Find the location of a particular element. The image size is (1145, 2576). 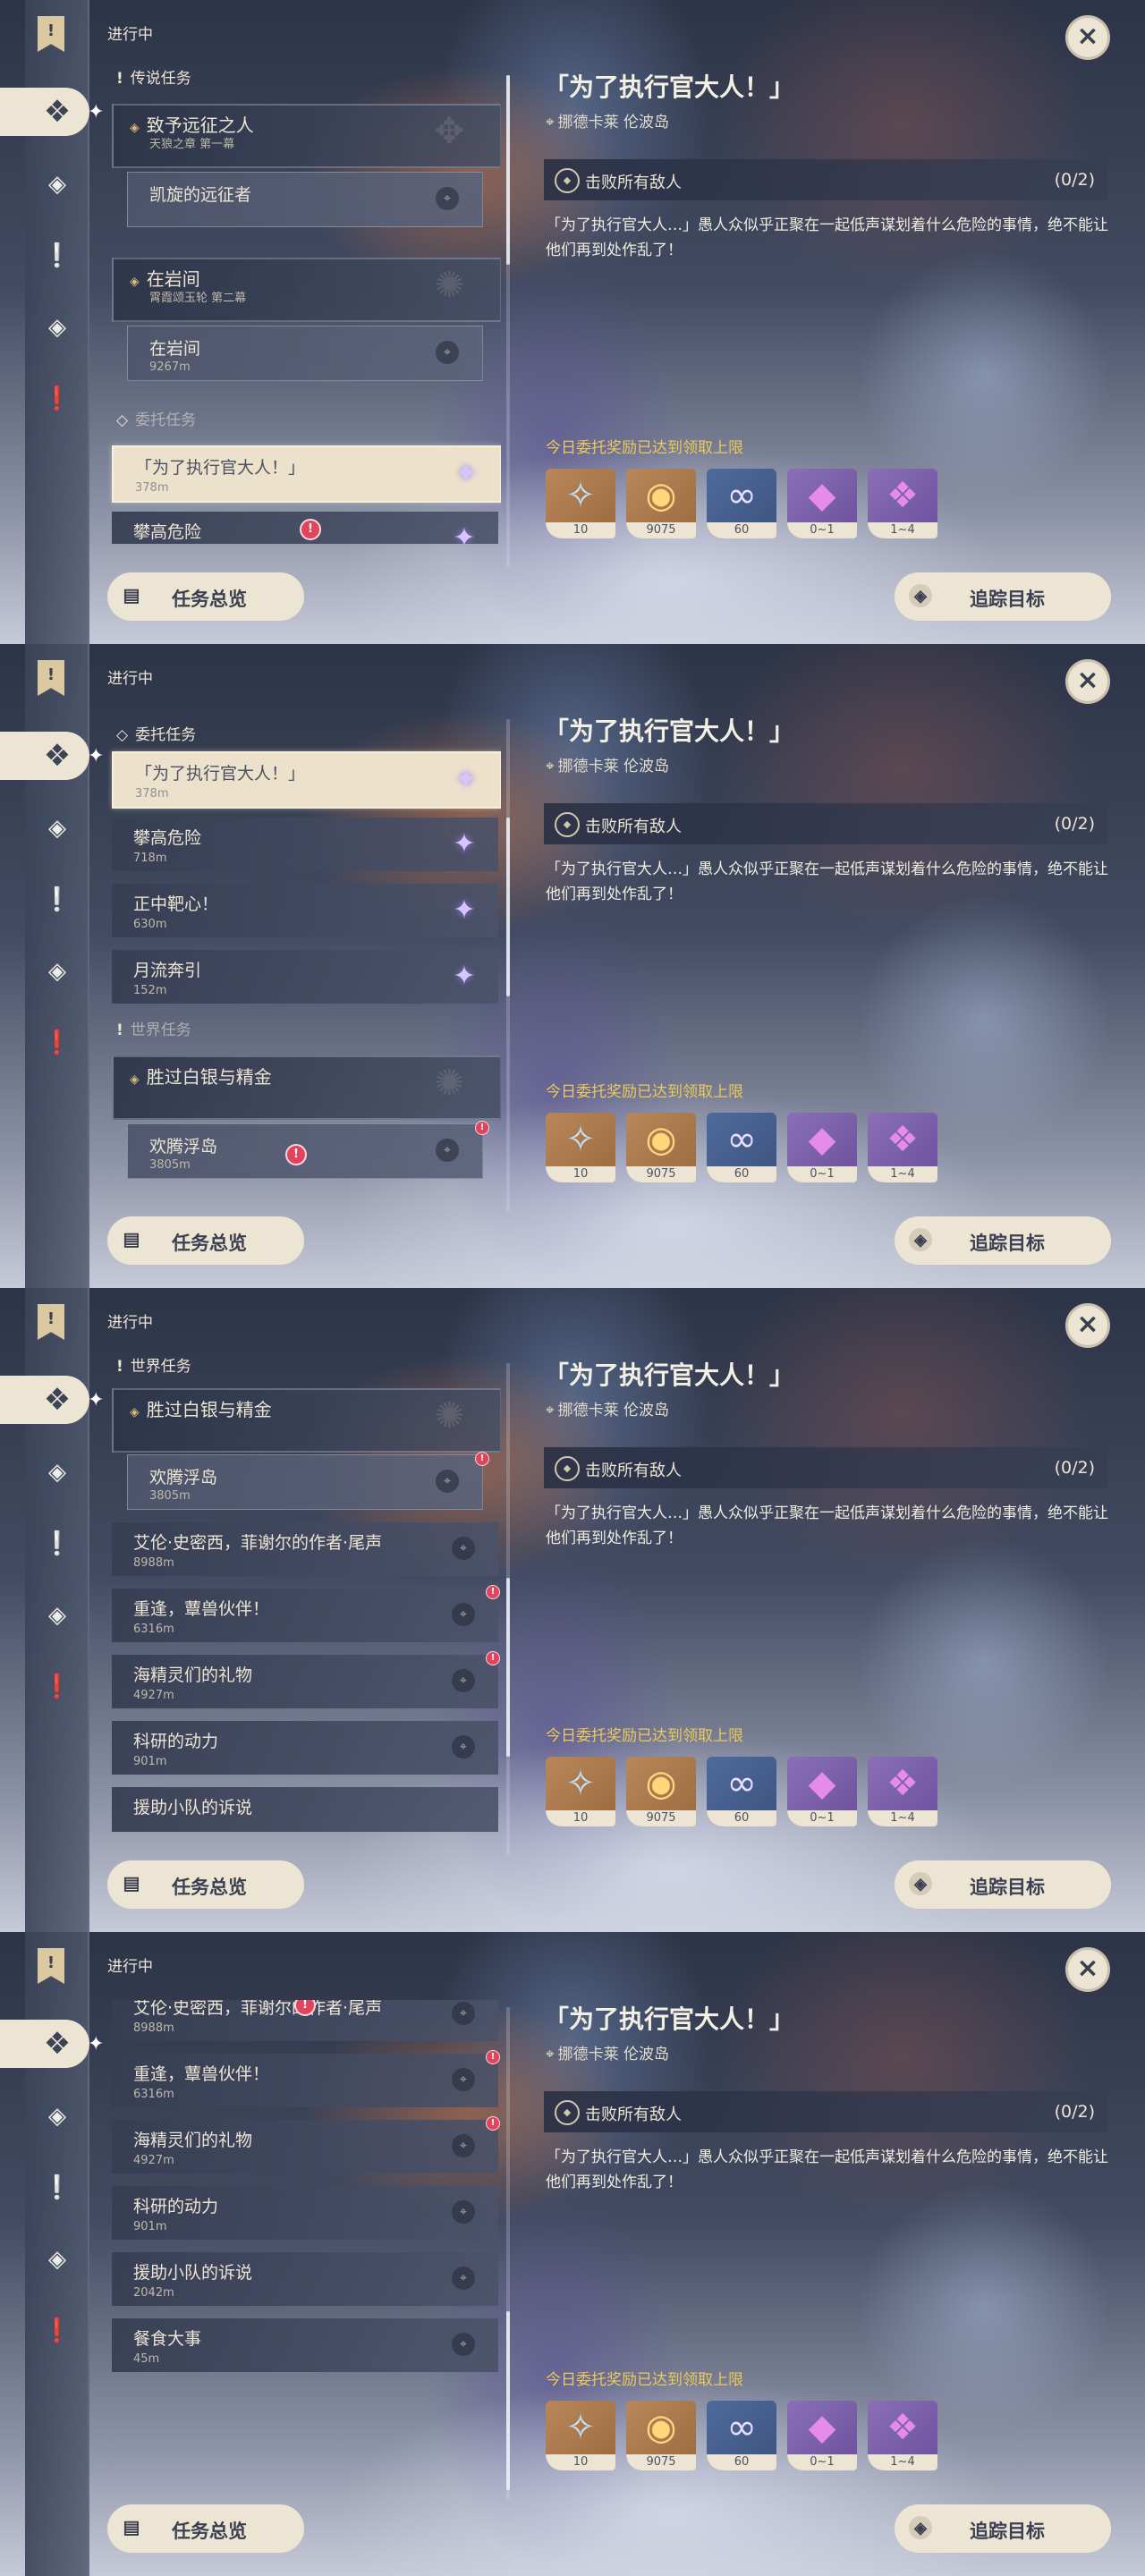

world-quest-item: 餐食大事 45m ⌖ is located at coordinates (305, 2345).